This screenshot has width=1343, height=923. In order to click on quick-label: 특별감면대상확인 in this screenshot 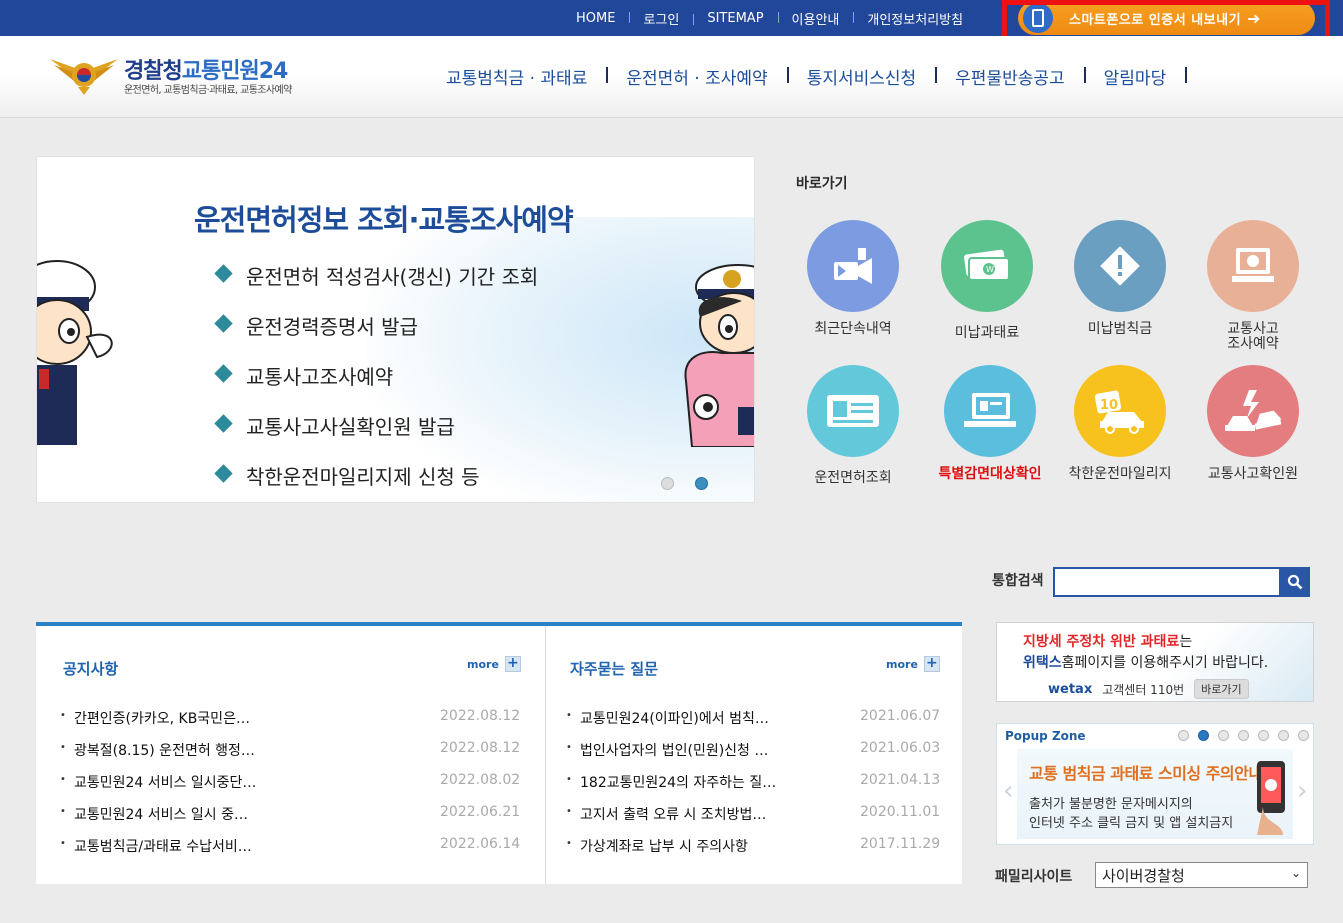, I will do `click(990, 474)`.